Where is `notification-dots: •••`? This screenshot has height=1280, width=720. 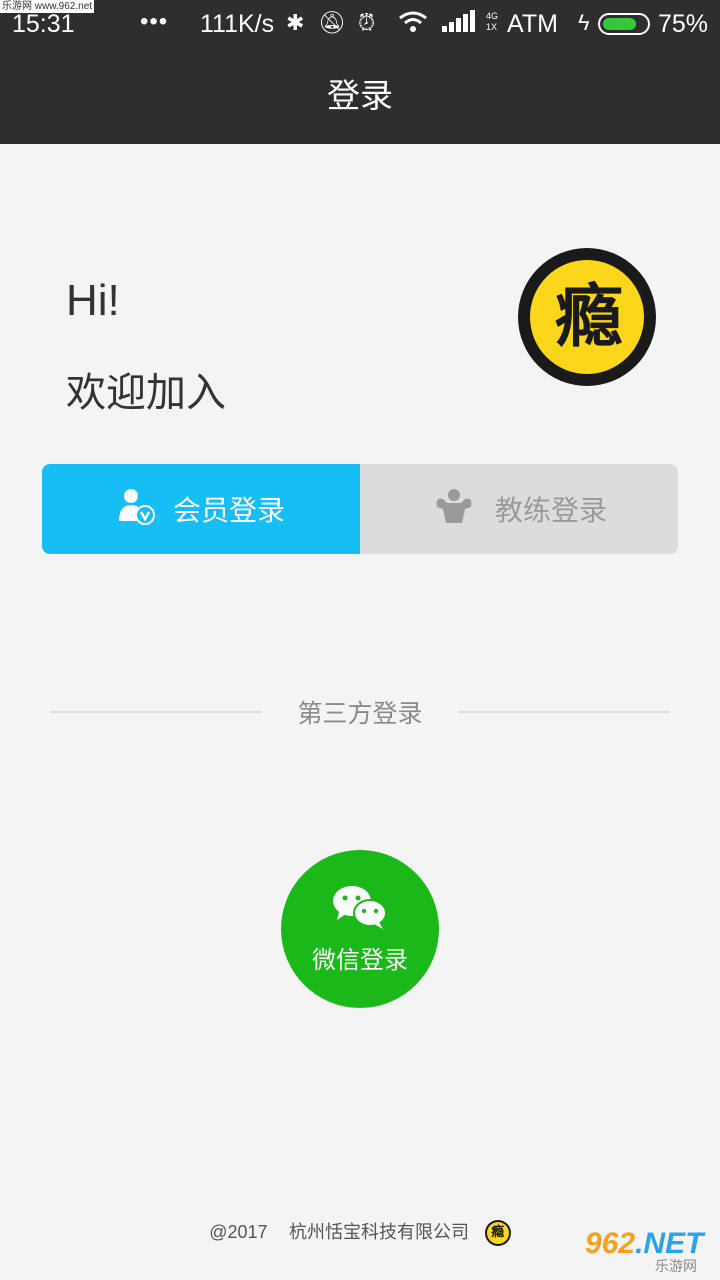
notification-dots: ••• is located at coordinates (154, 21).